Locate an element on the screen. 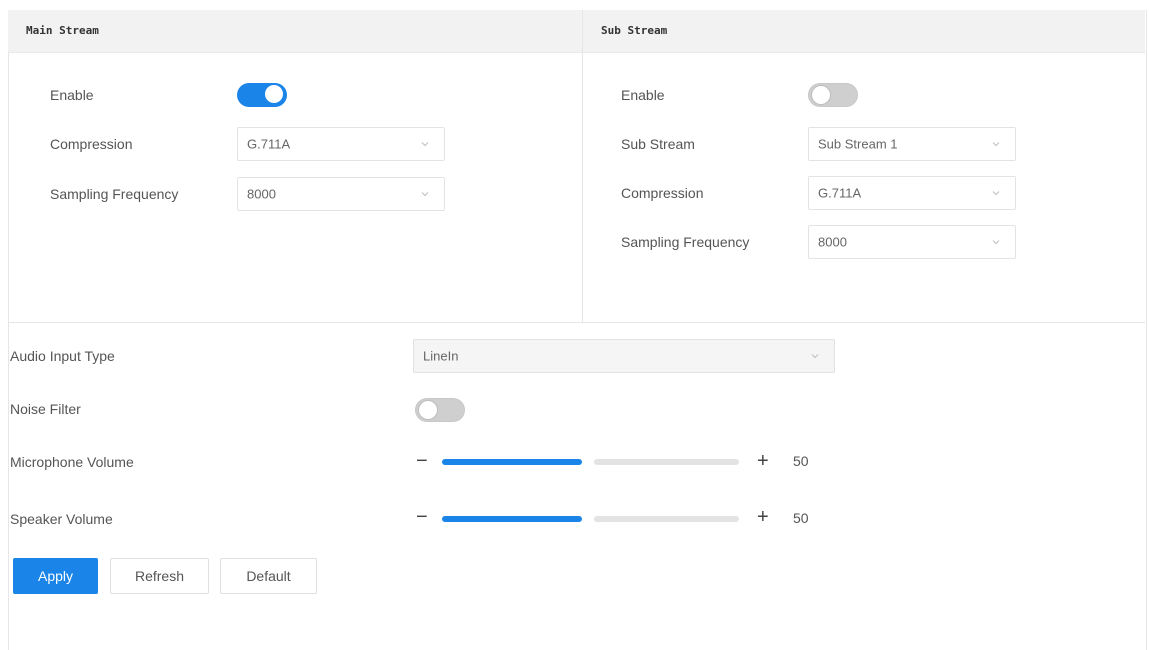 The width and height of the screenshot is (1149, 650). speaker-volume-slider is located at coordinates (590, 519).